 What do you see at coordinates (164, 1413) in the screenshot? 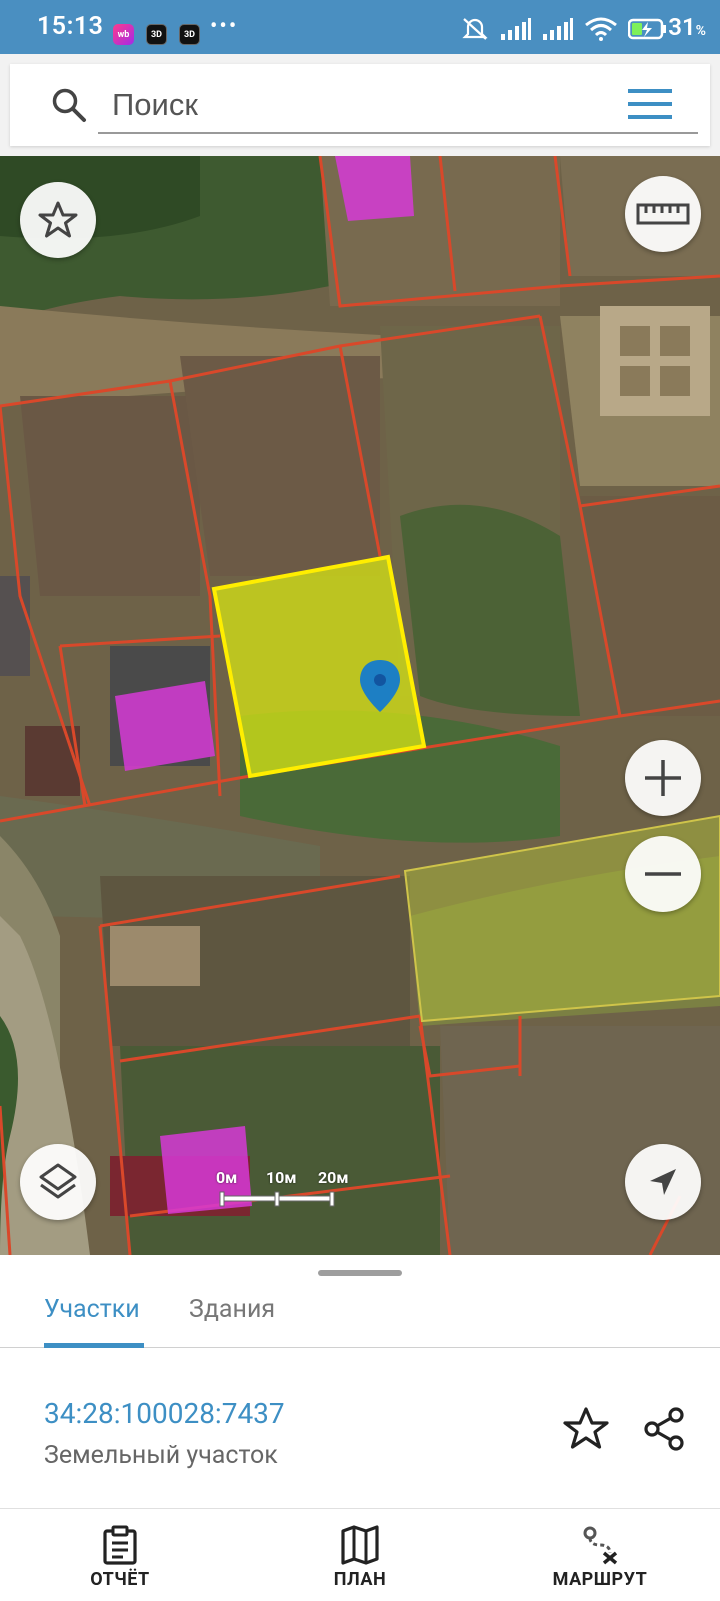
I see `cadastral-number: 34:28:100028:7437` at bounding box center [164, 1413].